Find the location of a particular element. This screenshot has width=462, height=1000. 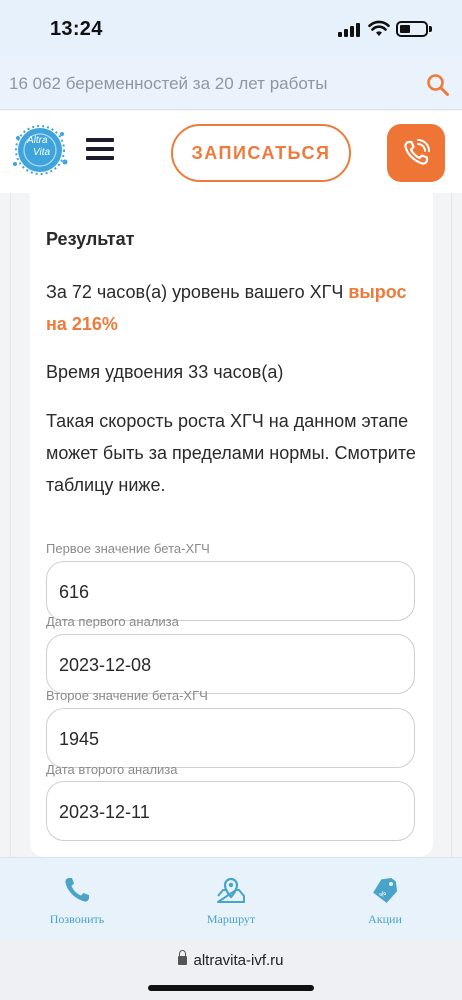

search-icon is located at coordinates (438, 85).